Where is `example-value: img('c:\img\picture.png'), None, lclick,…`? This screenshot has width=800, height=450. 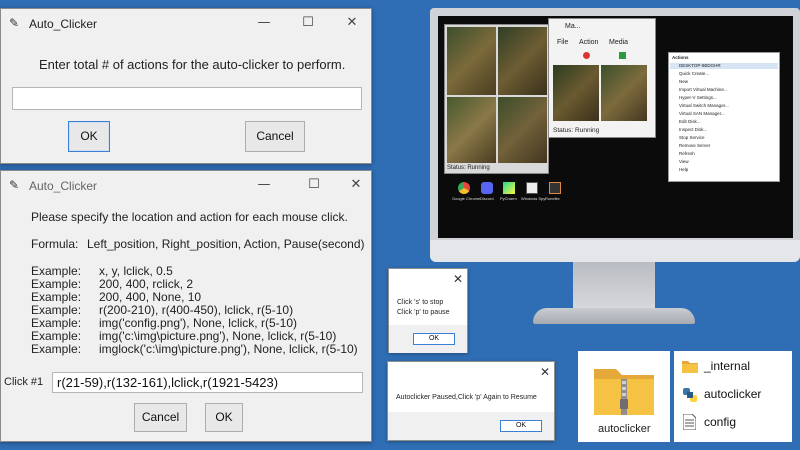 example-value: img('c:\img\picture.png'), None, lclick,… is located at coordinates (218, 336).